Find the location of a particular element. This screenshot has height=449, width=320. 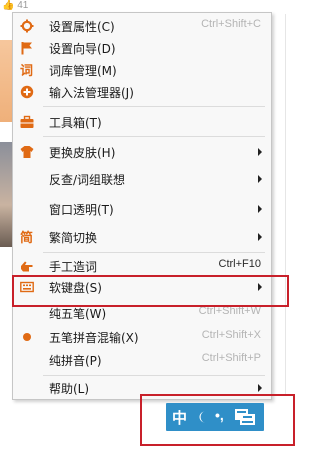

menu-item-label: 手工造词 is located at coordinates (73, 267).